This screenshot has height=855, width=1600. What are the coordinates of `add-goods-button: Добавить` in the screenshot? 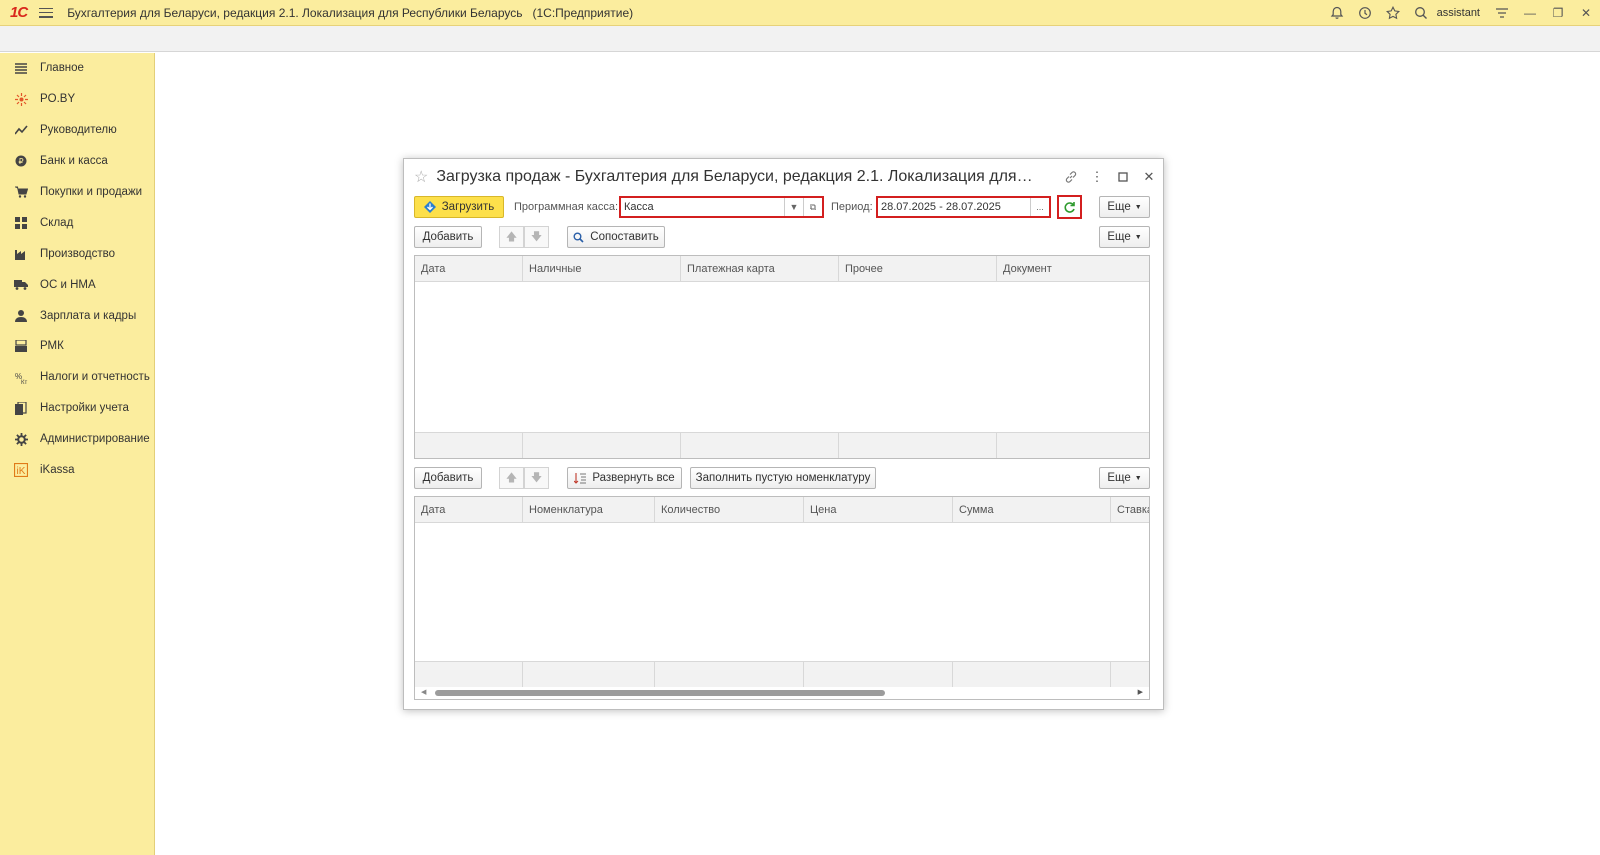 It's located at (448, 478).